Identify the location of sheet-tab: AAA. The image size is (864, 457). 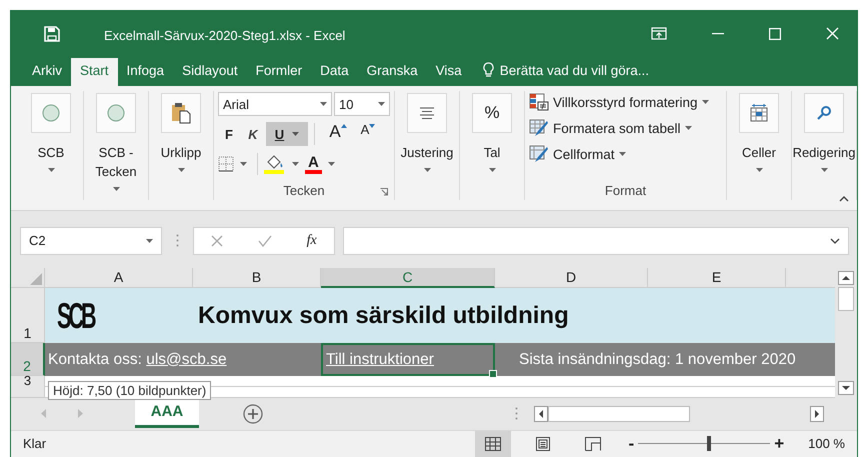
(167, 413).